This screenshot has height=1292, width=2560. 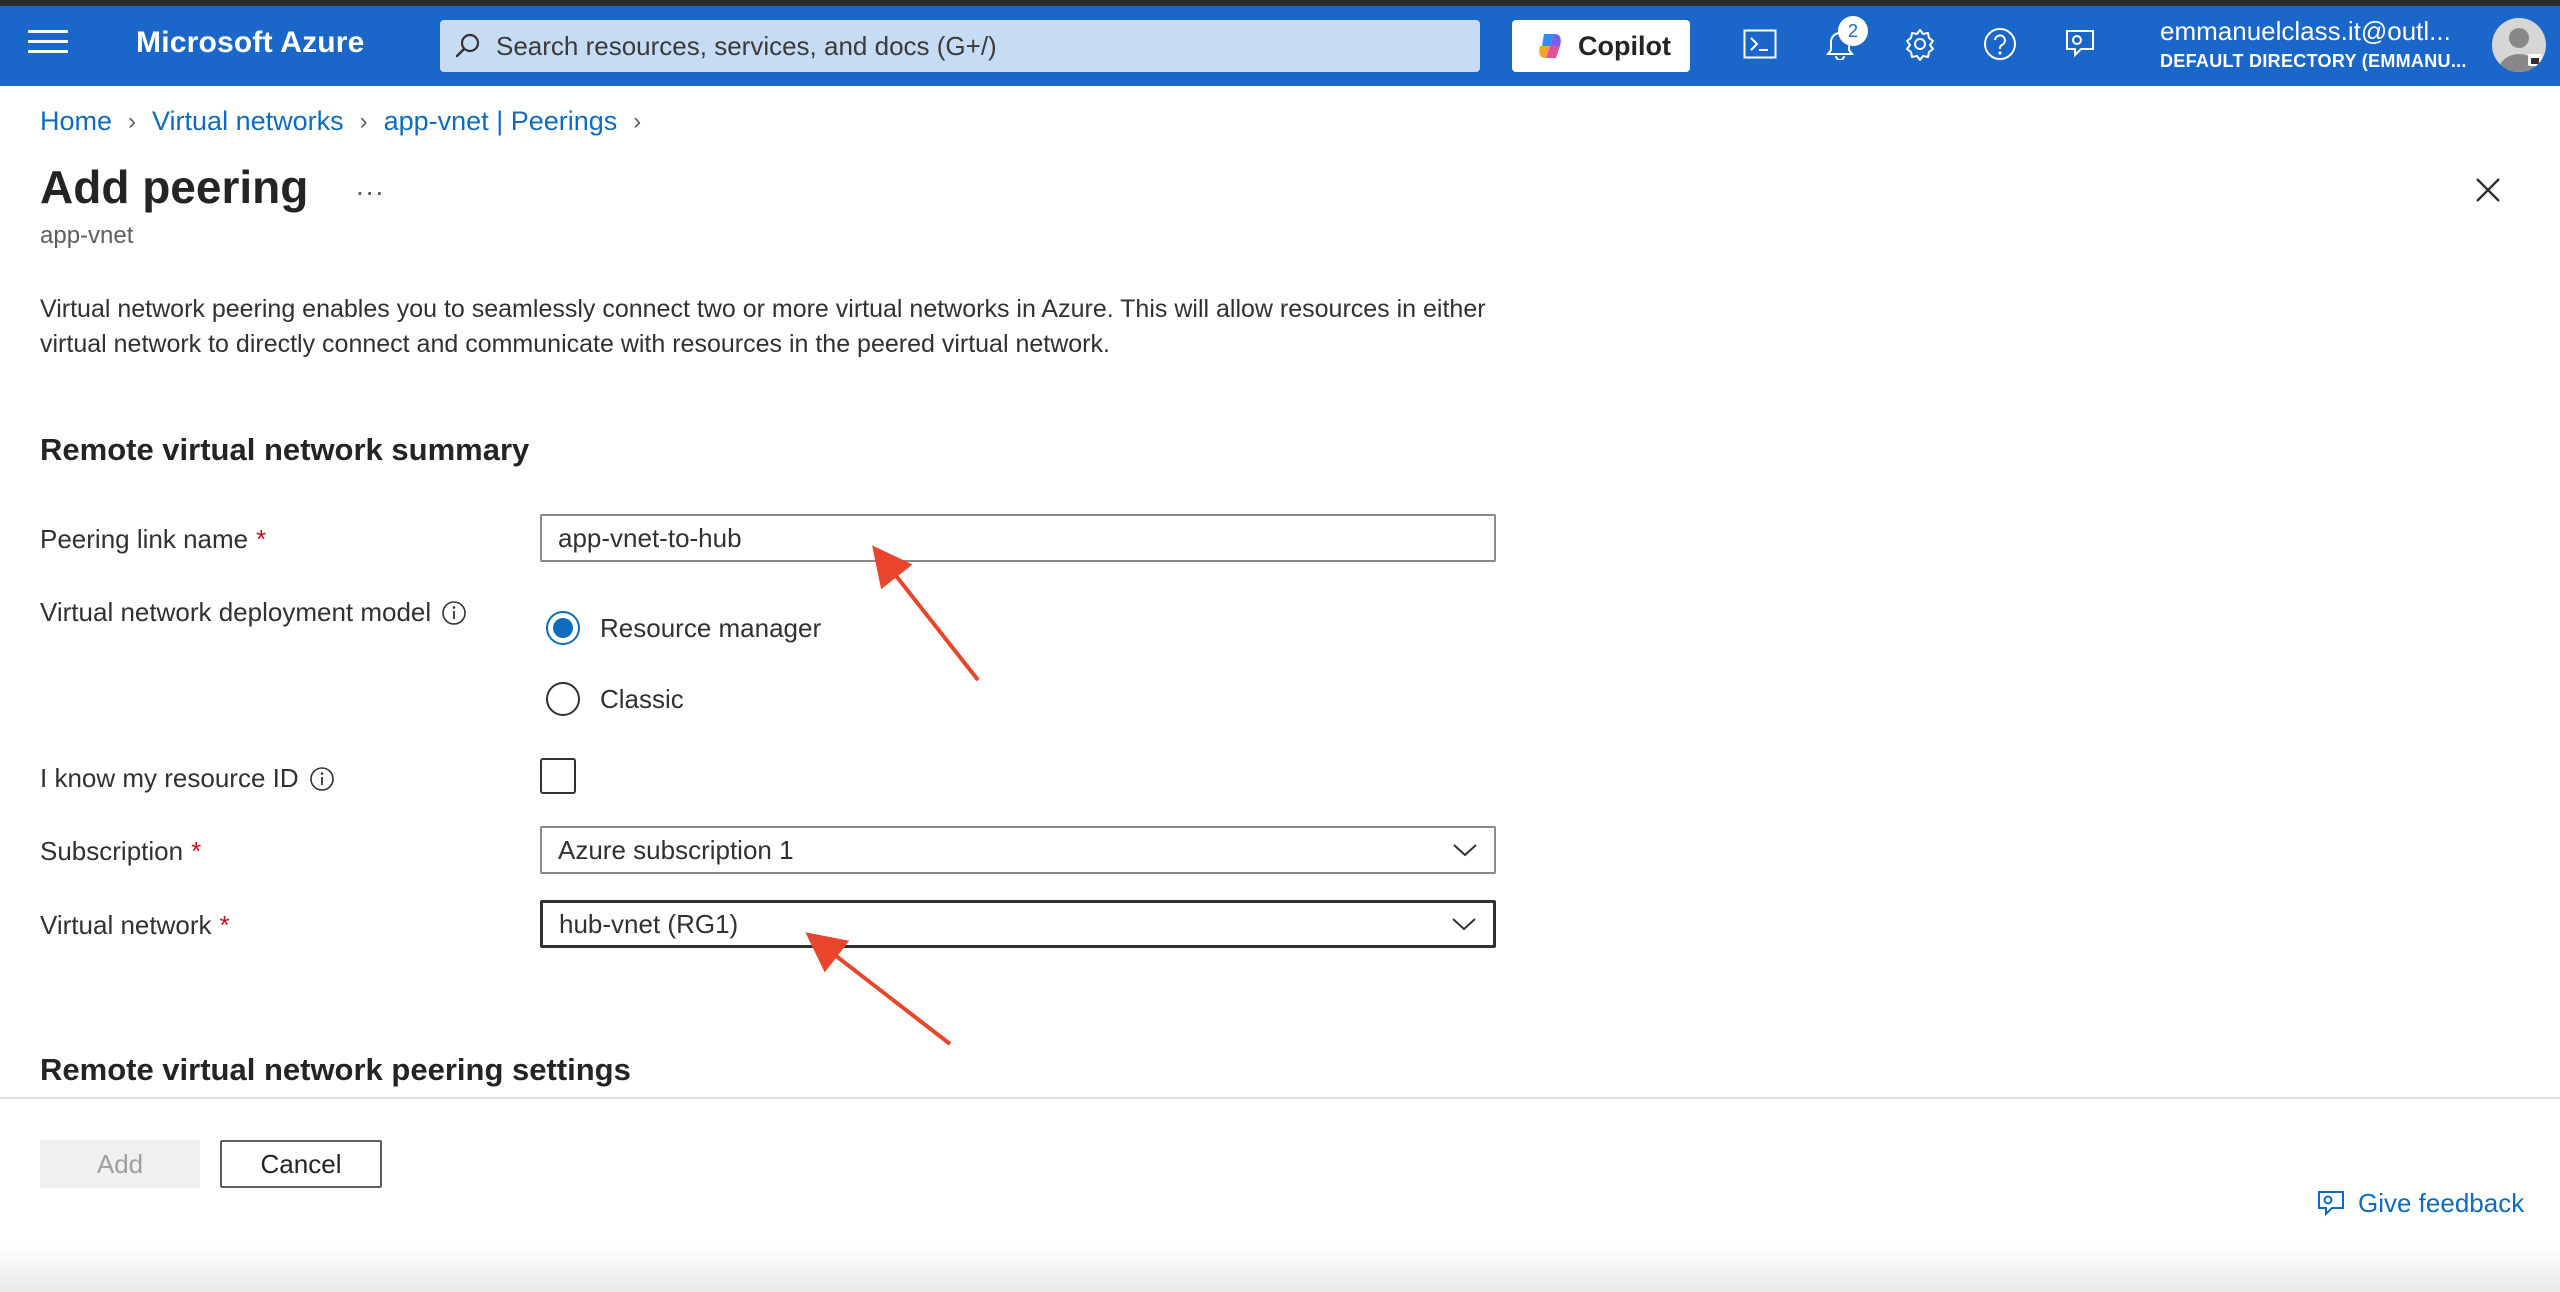 I want to click on cloud-shell-button, so click(x=1760, y=44).